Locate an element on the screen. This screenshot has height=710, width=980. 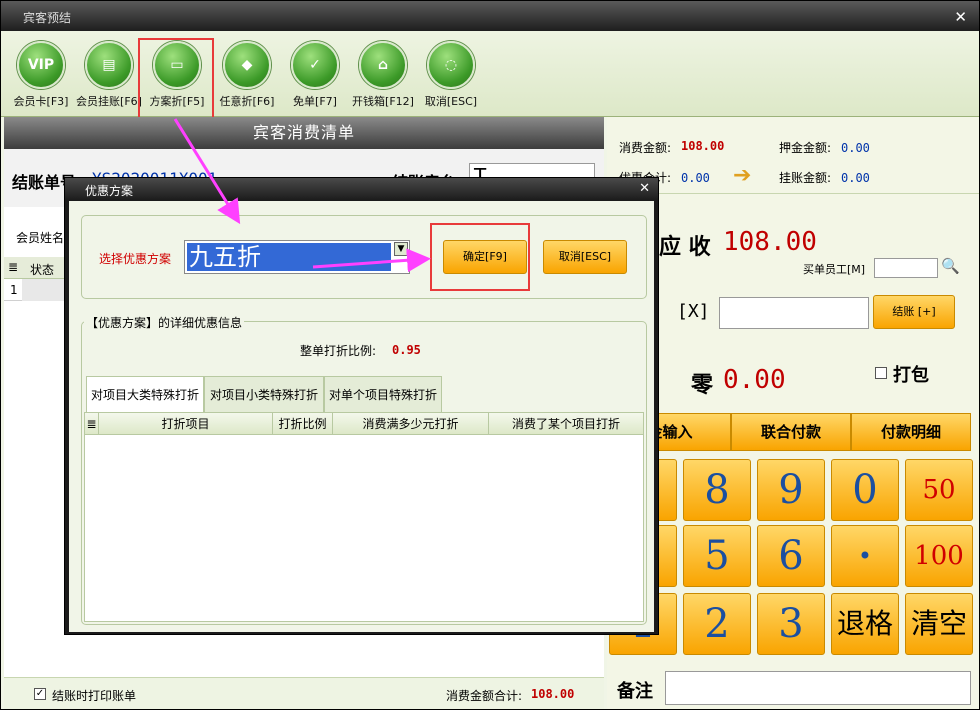
key-clear: 清空 is located at coordinates (939, 624).